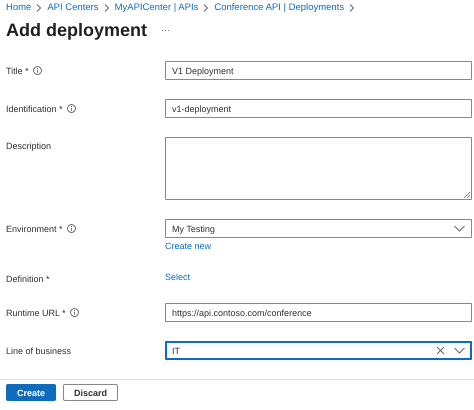 The width and height of the screenshot is (474, 410). I want to click on field-label: Definition *, so click(28, 279).